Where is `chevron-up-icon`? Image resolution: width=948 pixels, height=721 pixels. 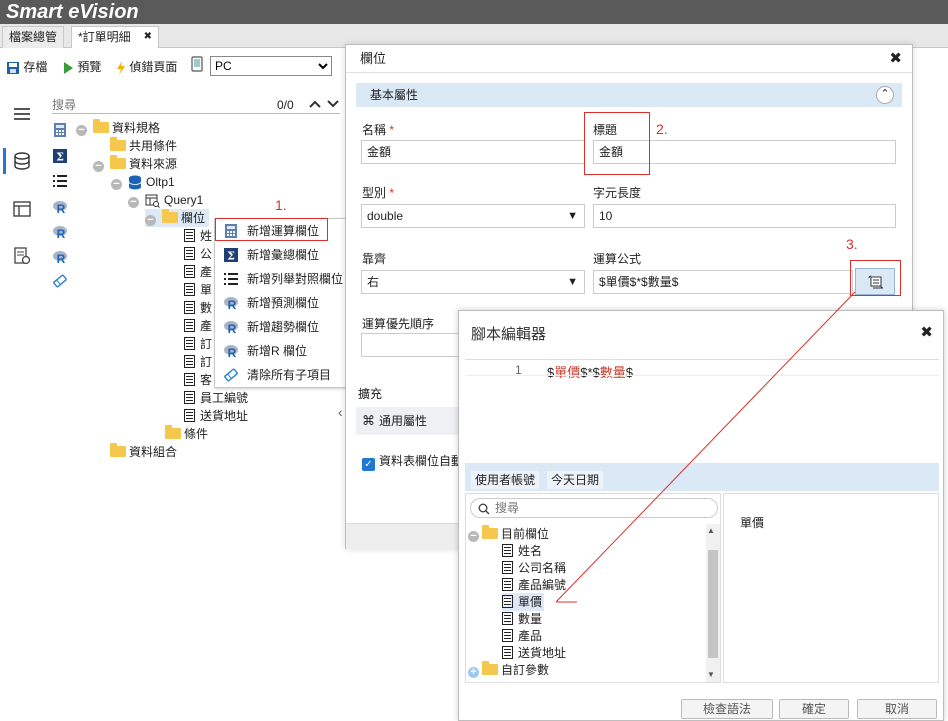 chevron-up-icon is located at coordinates (315, 104).